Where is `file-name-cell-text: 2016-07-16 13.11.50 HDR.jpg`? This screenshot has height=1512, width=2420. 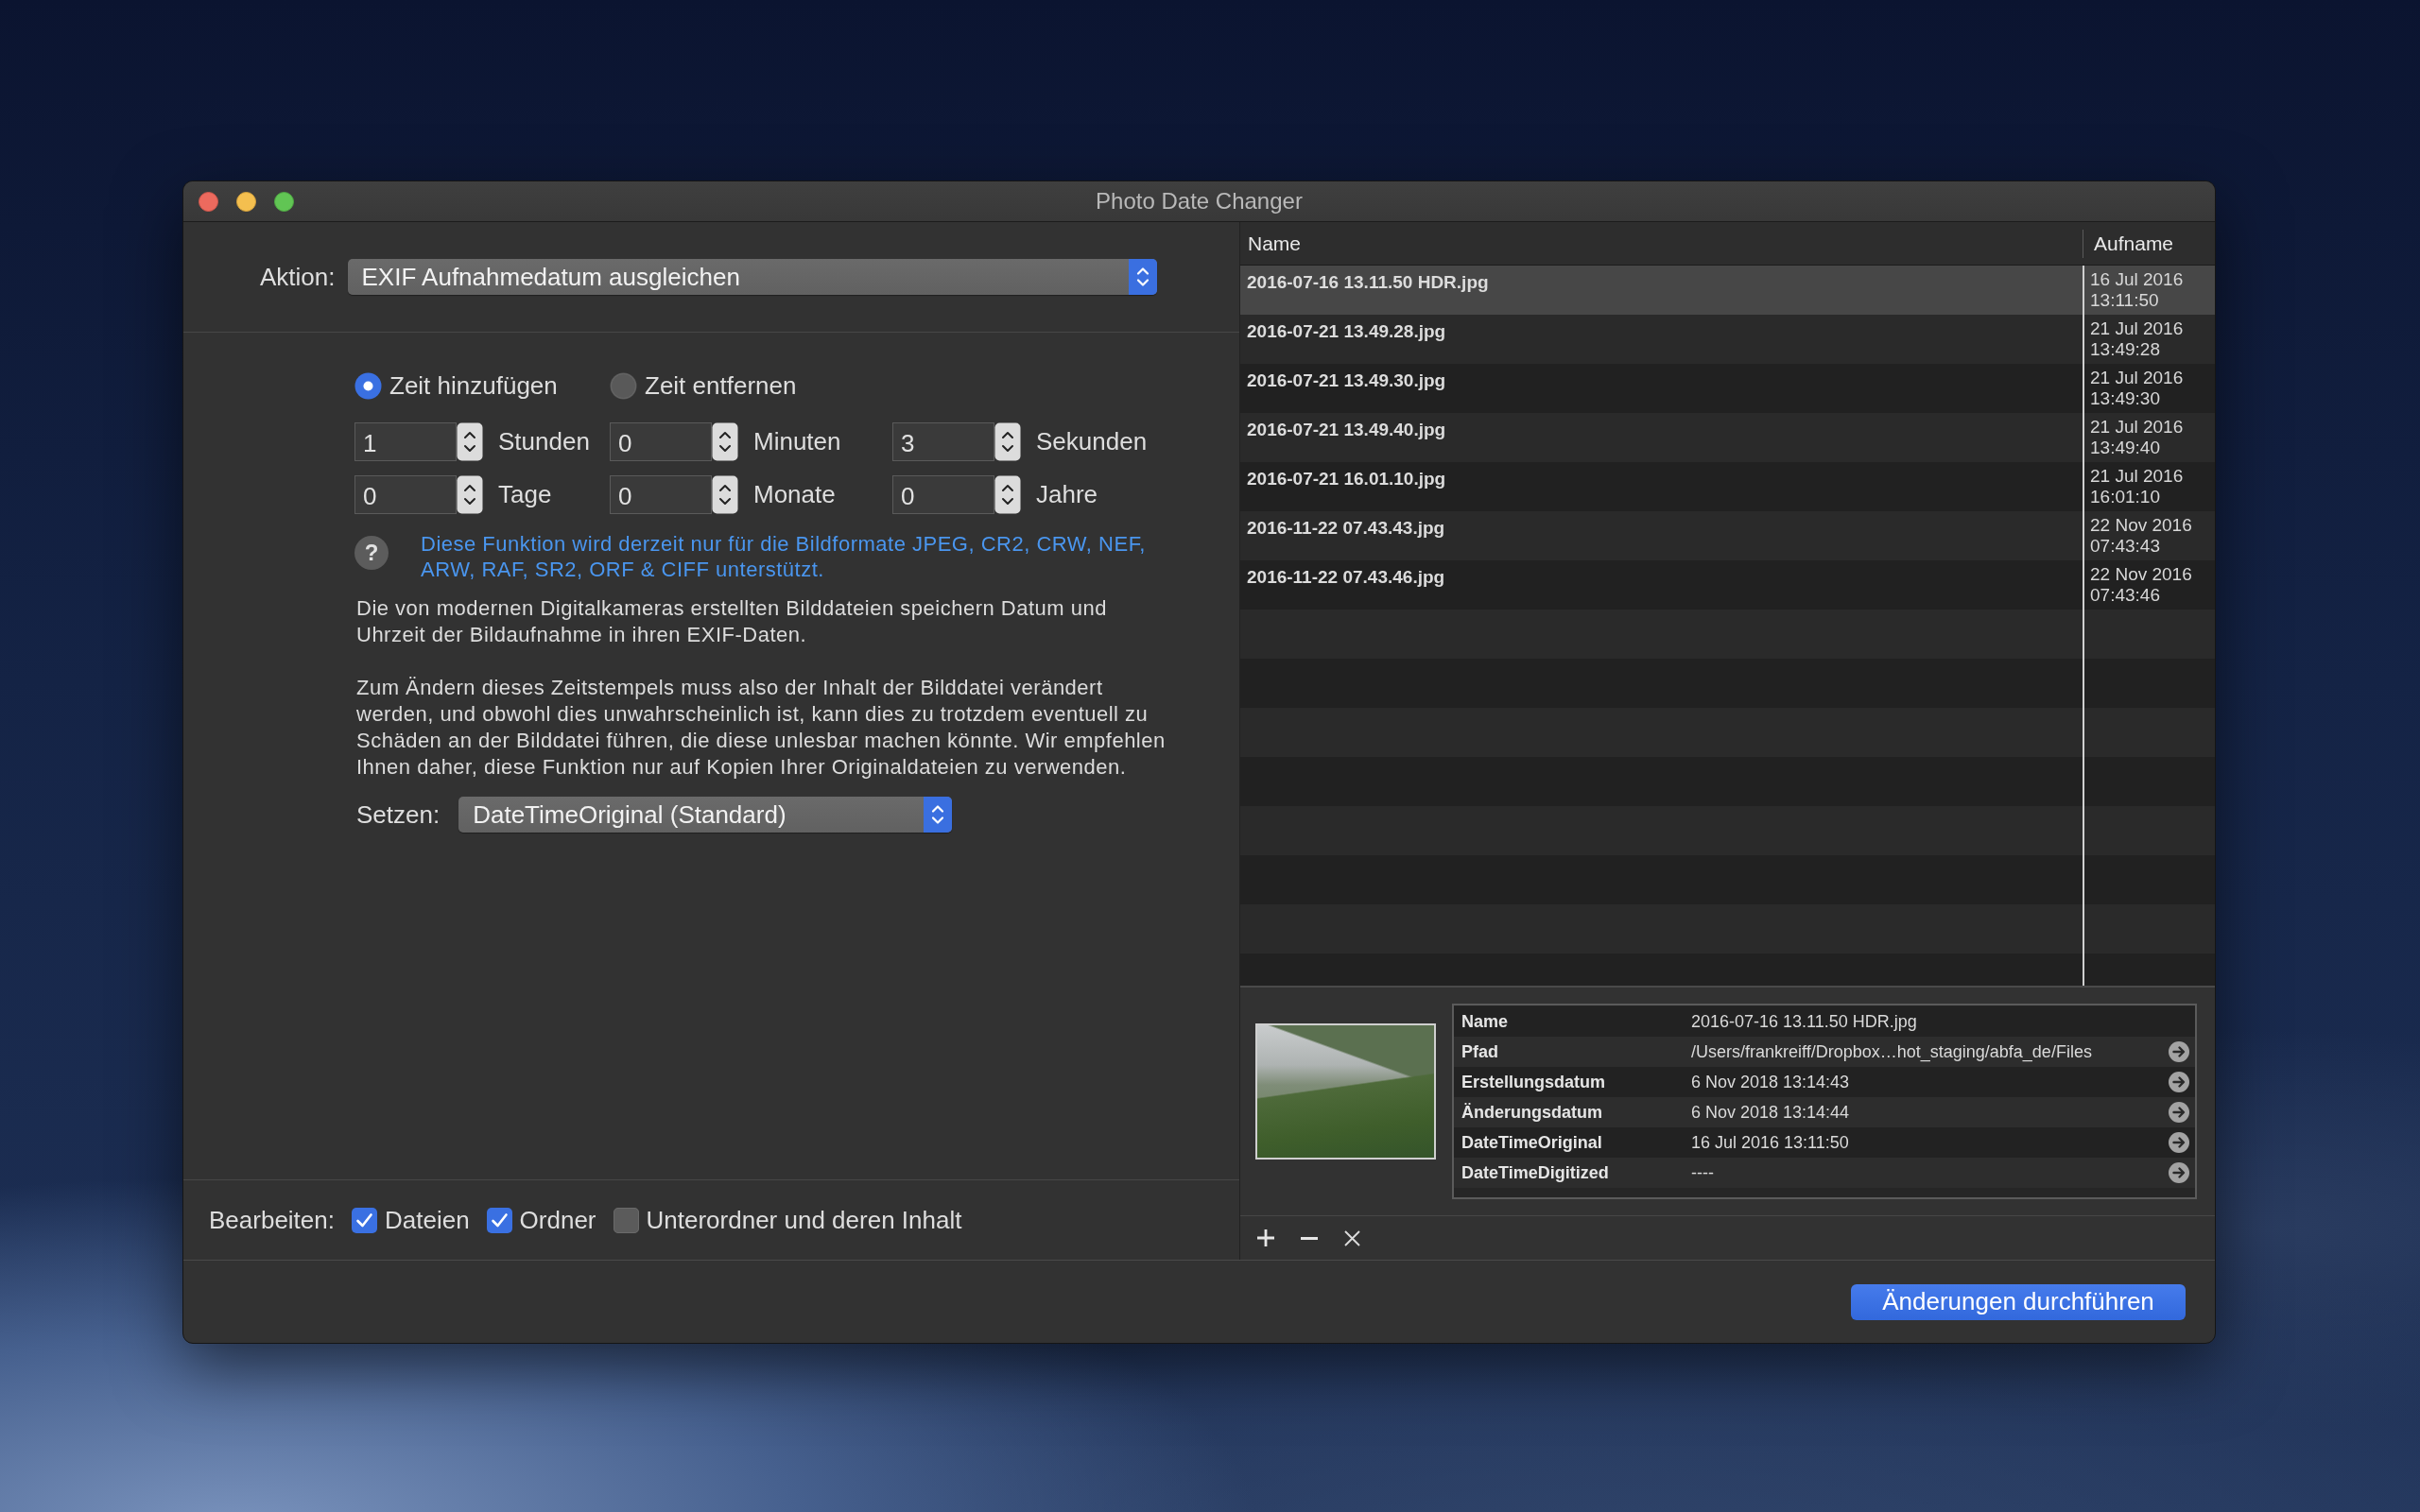 file-name-cell-text: 2016-07-16 13.11.50 HDR.jpg is located at coordinates (1368, 282).